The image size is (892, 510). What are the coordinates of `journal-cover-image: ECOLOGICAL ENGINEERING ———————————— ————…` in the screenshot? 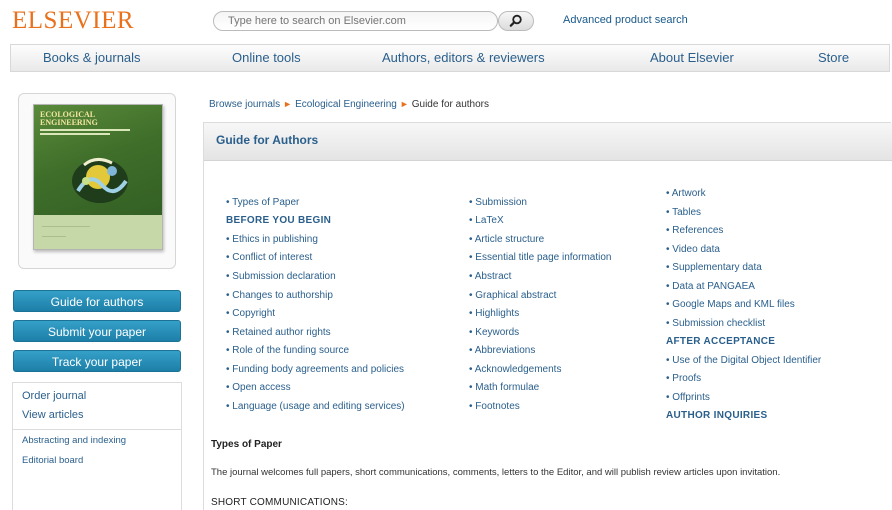 It's located at (98, 177).